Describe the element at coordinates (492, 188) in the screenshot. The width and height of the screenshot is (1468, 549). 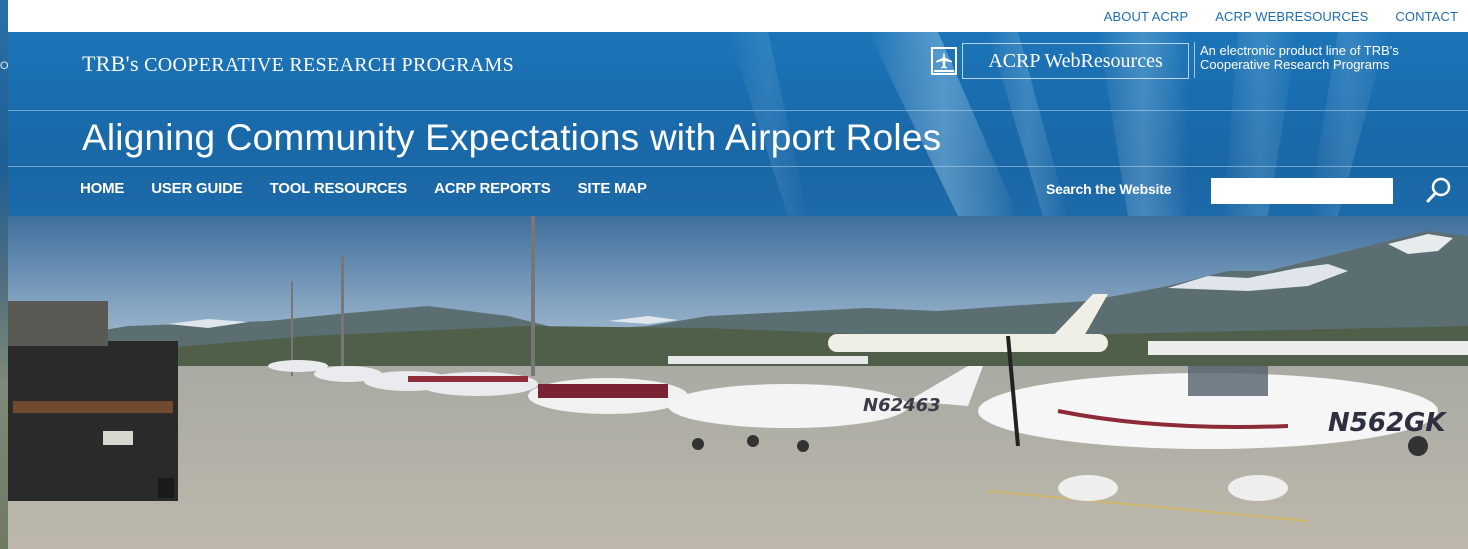
I see `nav-acrp-reports: ACRP REPORTS` at that location.